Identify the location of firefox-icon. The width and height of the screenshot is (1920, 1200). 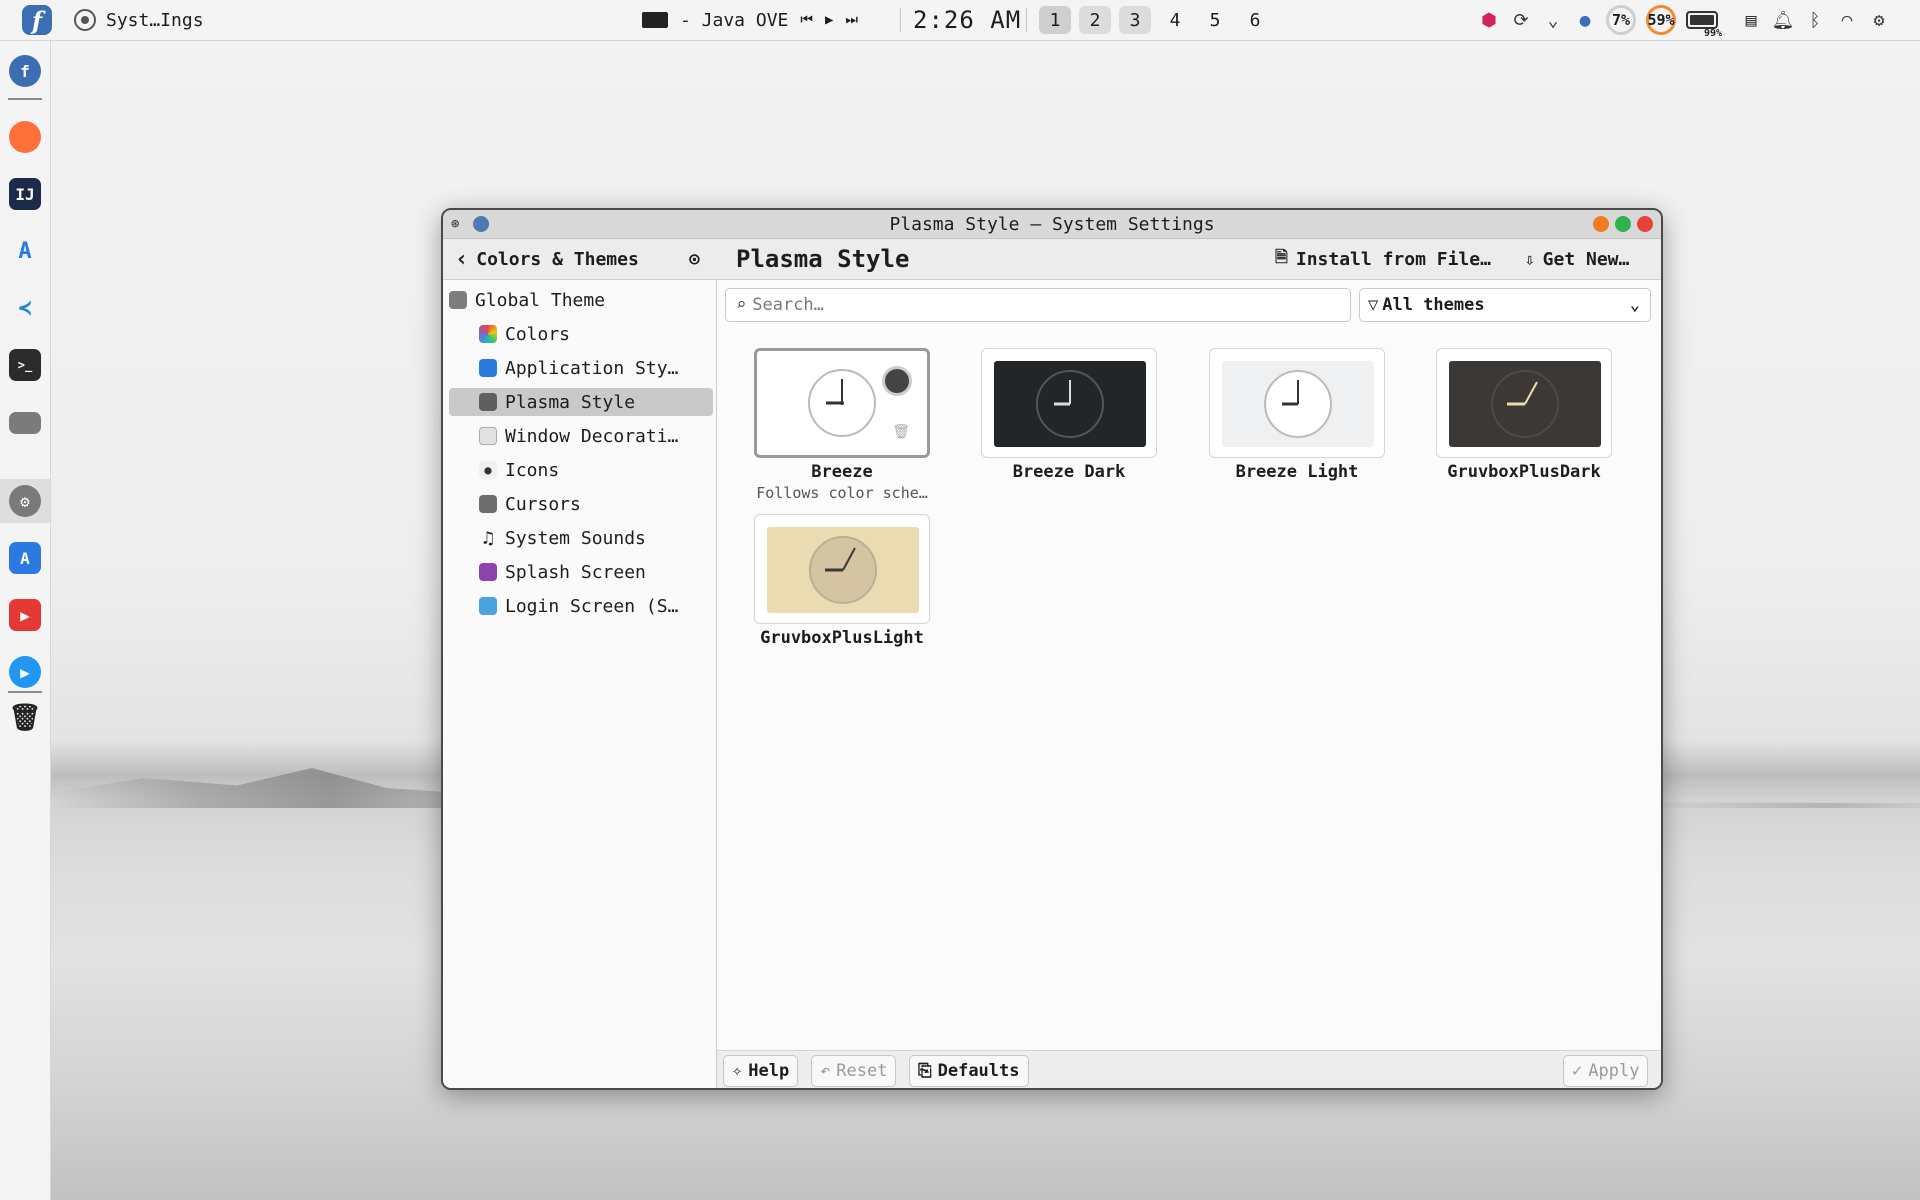
(25, 137).